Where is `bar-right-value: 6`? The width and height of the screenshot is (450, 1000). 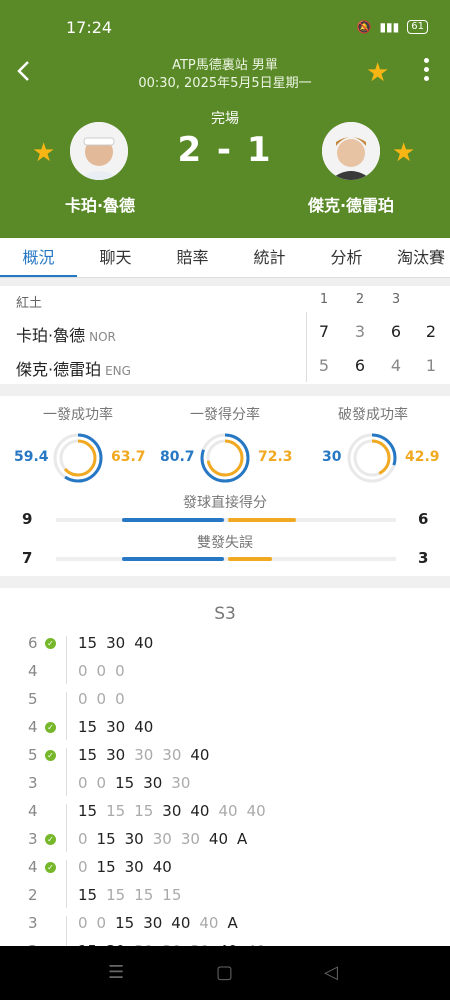 bar-right-value: 6 is located at coordinates (423, 519).